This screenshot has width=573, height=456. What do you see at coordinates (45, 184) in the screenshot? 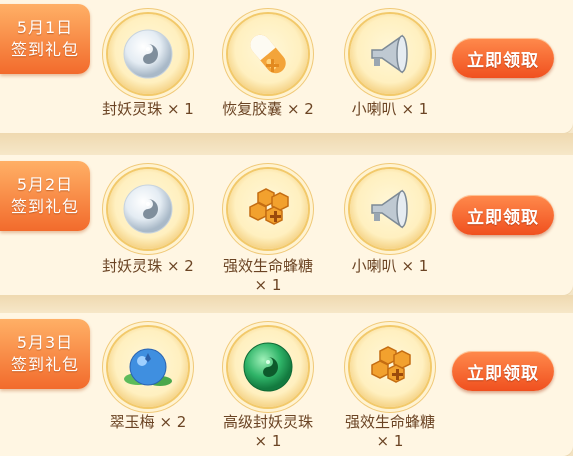
I see `date-label: 5月2日` at bounding box center [45, 184].